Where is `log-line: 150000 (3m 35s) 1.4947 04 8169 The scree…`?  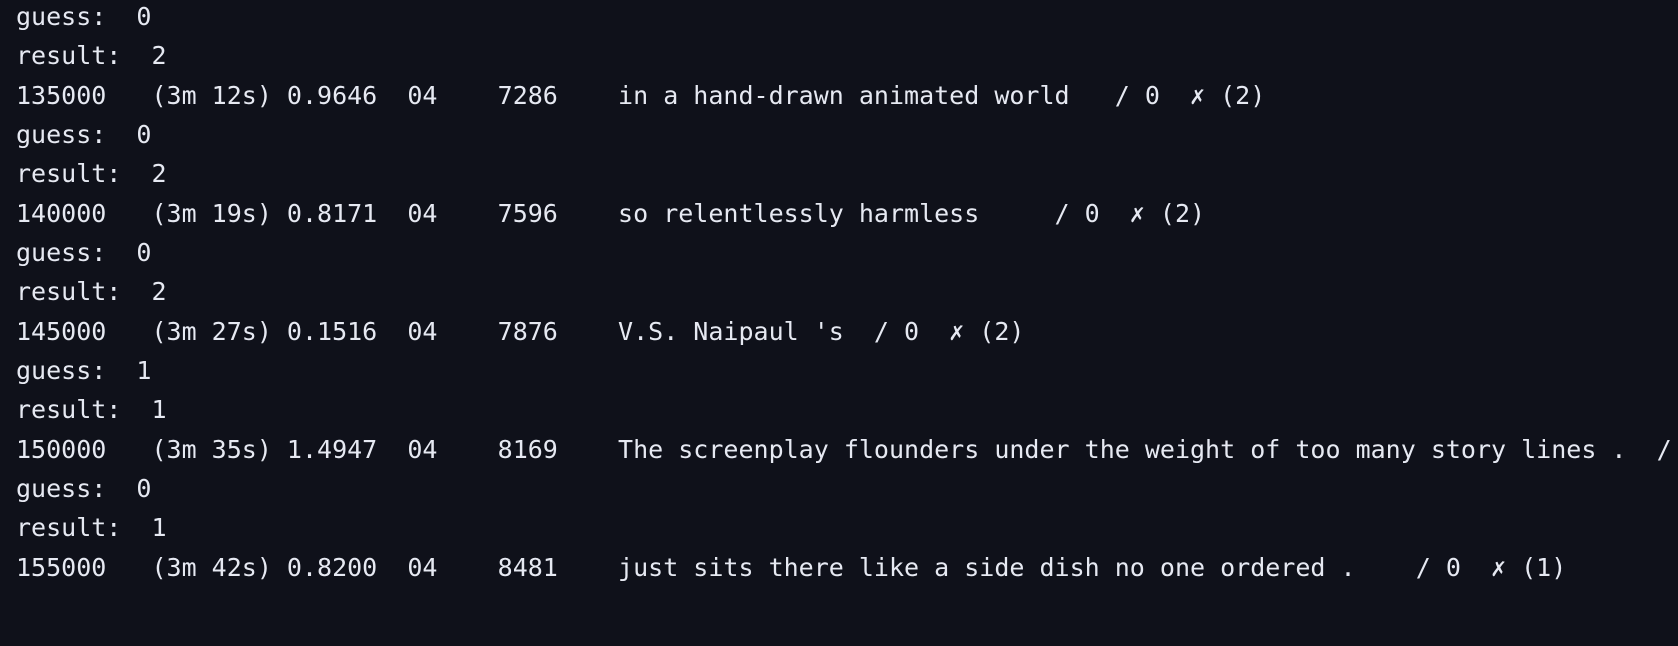
log-line: 150000 (3m 35s) 1.4947 04 8169 The scree… is located at coordinates (847, 449).